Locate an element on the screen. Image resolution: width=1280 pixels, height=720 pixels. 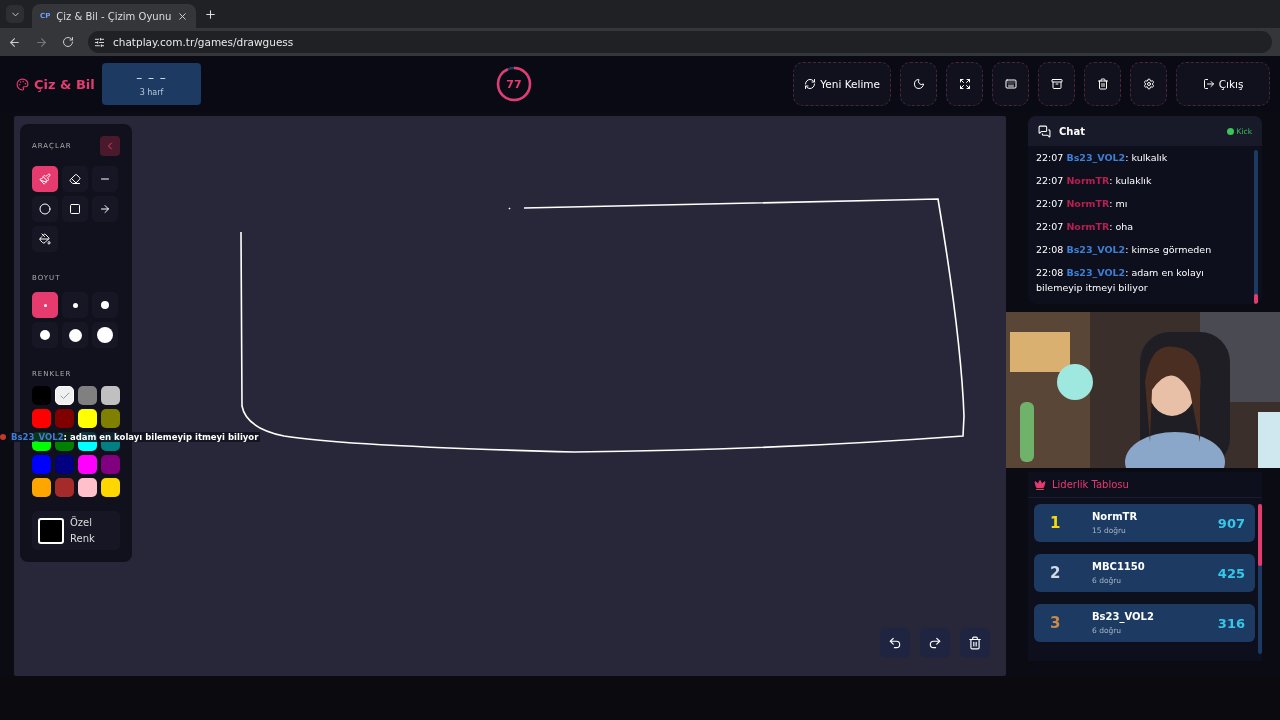
undo-icon is located at coordinates (895, 643).